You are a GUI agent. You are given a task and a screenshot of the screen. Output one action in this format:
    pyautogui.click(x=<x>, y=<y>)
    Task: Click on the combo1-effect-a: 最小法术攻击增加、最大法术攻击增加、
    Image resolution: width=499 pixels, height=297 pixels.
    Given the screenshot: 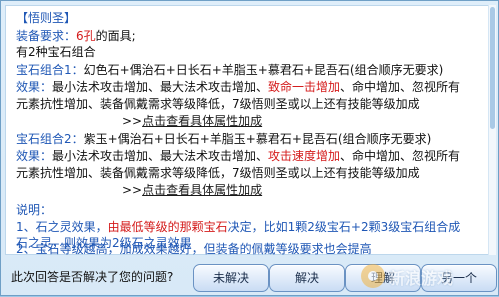 What is the action you would take?
    pyautogui.click(x=160, y=87)
    